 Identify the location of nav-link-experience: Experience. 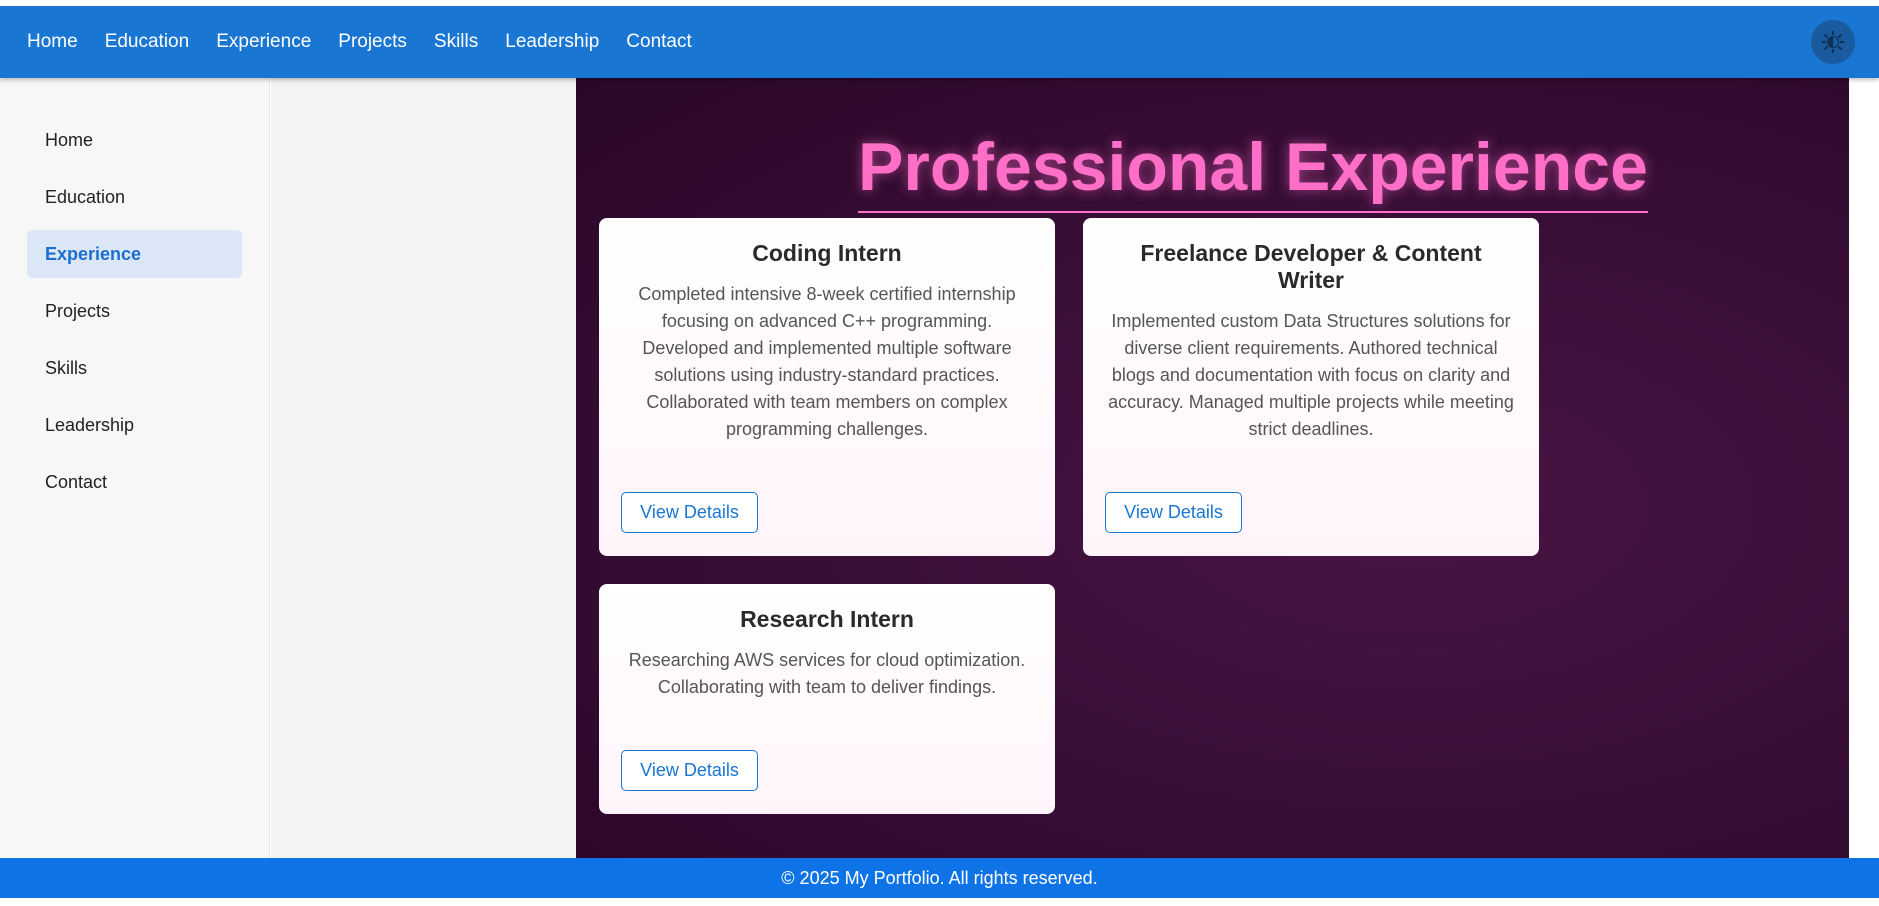
(263, 42).